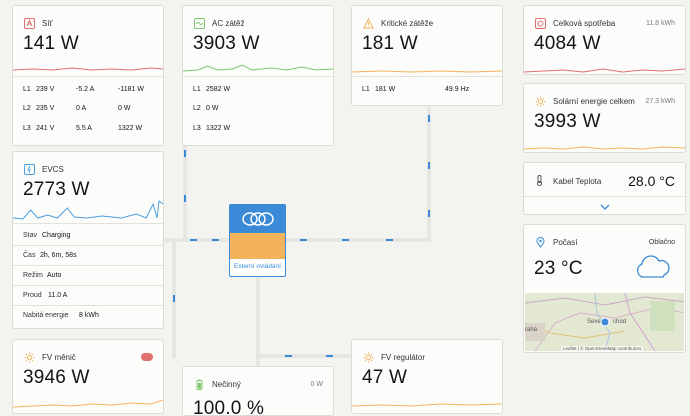 This screenshot has height=416, width=690. Describe the element at coordinates (199, 23) in the screenshot. I see `ac-load-icon` at that location.